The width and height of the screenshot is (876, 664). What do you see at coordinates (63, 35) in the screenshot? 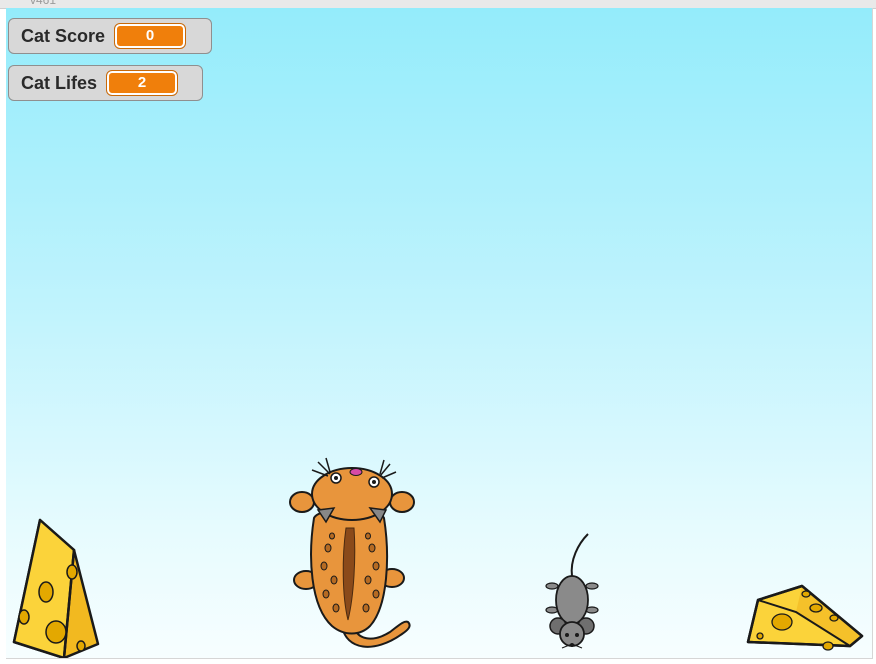
I see `cat-score-label: Cat Score` at bounding box center [63, 35].